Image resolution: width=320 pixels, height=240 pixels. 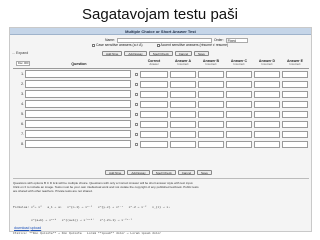 I want to click on row-number: 2., so click(x=22, y=84).